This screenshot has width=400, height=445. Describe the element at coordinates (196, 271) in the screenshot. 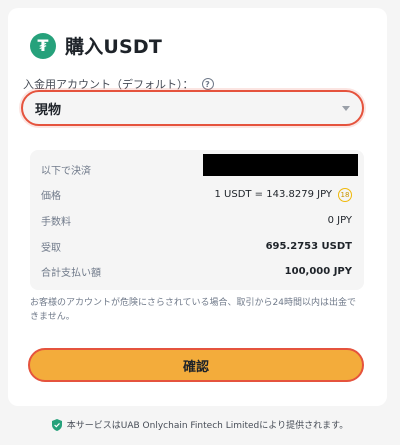

I see `summary-row-total: 合計支払い額 100,000 JPY` at that location.